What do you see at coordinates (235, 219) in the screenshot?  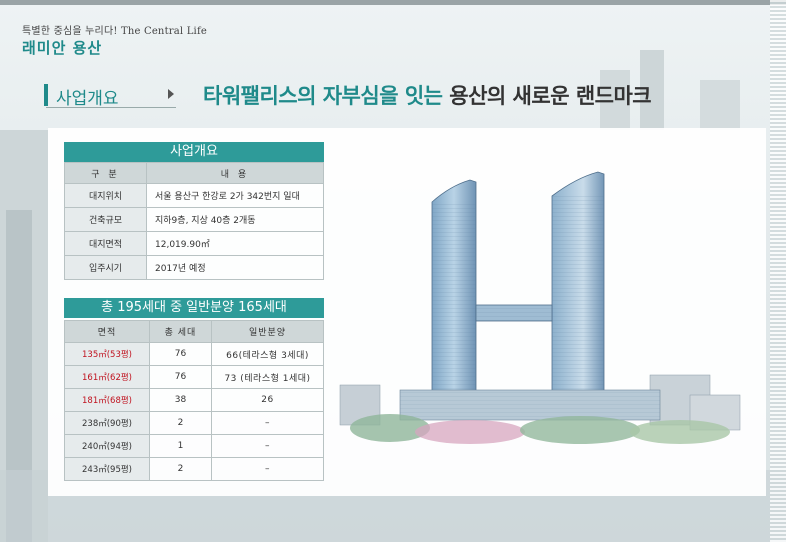 I see `row-value: 지하9층, 지상 40층 2개동` at bounding box center [235, 219].